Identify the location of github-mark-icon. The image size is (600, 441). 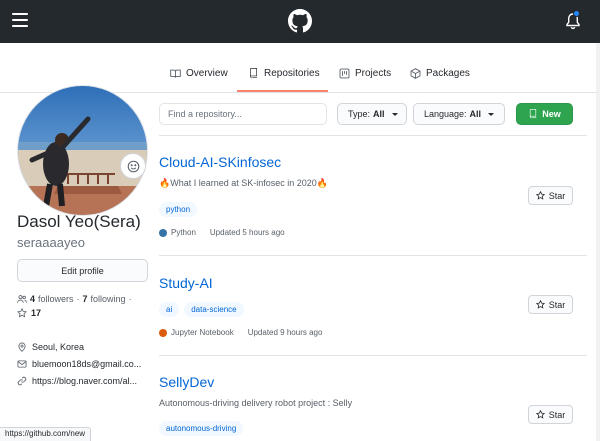
(300, 21).